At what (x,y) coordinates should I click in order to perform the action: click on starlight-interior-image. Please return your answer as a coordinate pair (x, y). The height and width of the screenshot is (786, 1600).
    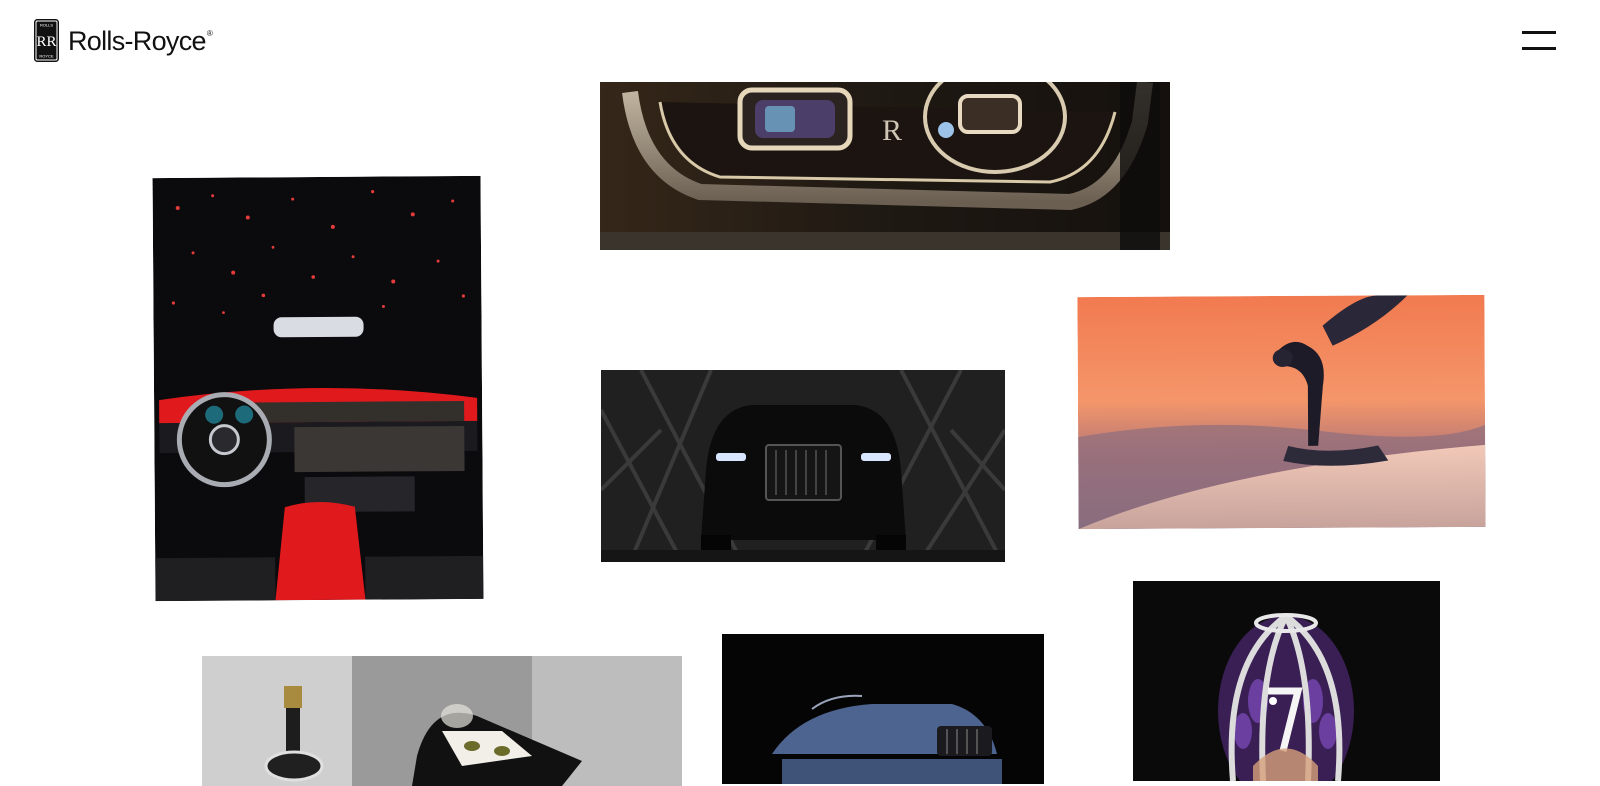
    Looking at the image, I should click on (318, 388).